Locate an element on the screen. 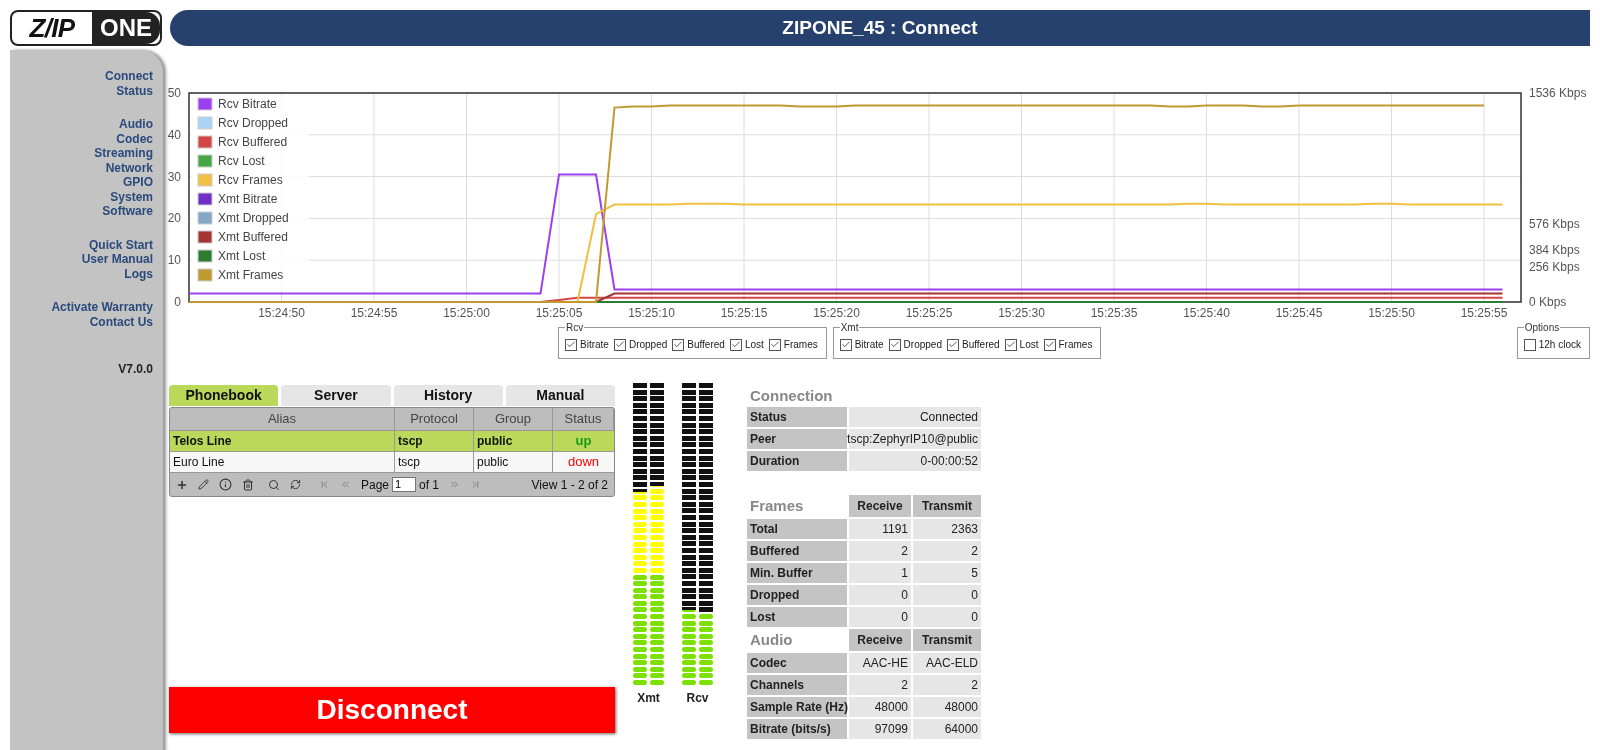 The width and height of the screenshot is (1600, 750). legend-label: Xmt Bitrate is located at coordinates (248, 199).